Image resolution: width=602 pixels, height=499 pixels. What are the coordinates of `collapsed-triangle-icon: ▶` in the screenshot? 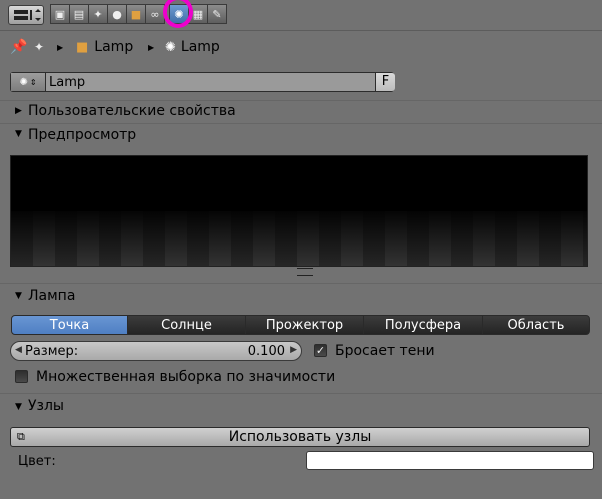 It's located at (18, 111).